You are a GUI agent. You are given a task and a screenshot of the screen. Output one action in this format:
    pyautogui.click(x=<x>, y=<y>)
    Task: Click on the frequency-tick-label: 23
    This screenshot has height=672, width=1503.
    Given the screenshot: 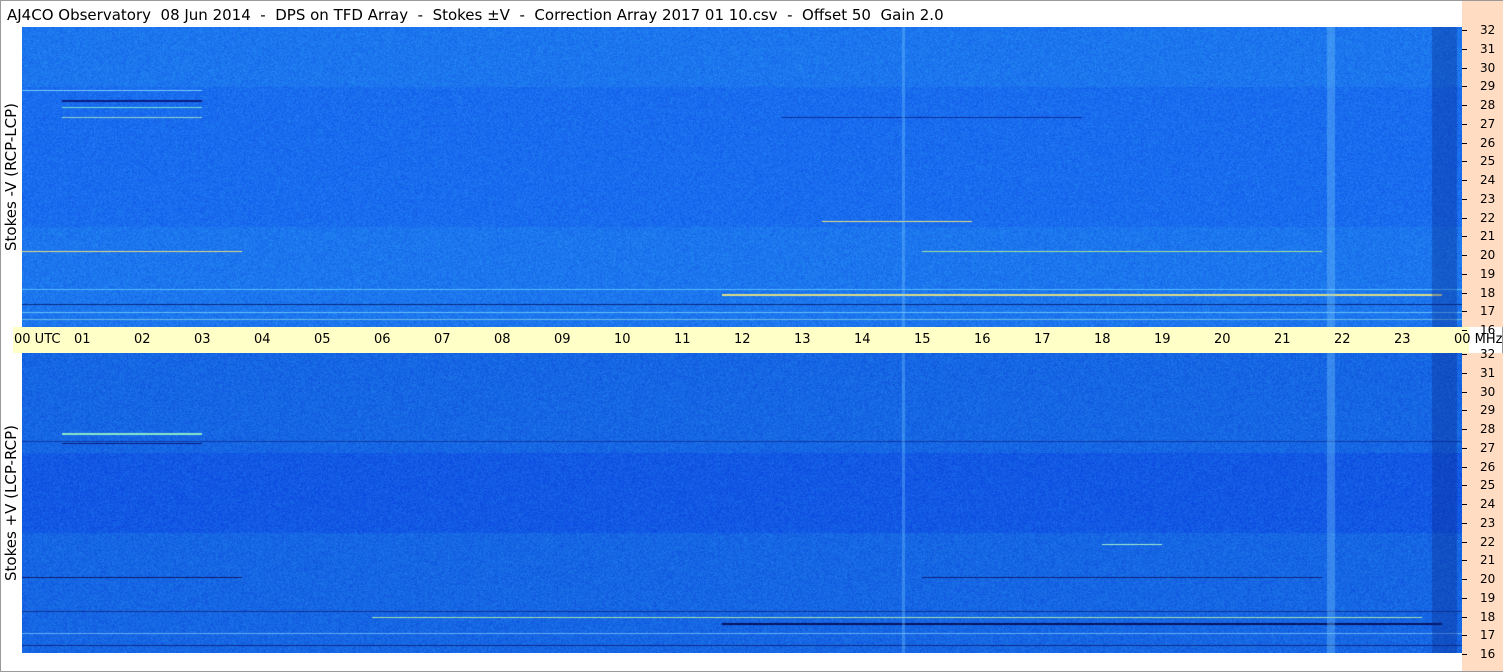 What is the action you would take?
    pyautogui.click(x=1488, y=522)
    